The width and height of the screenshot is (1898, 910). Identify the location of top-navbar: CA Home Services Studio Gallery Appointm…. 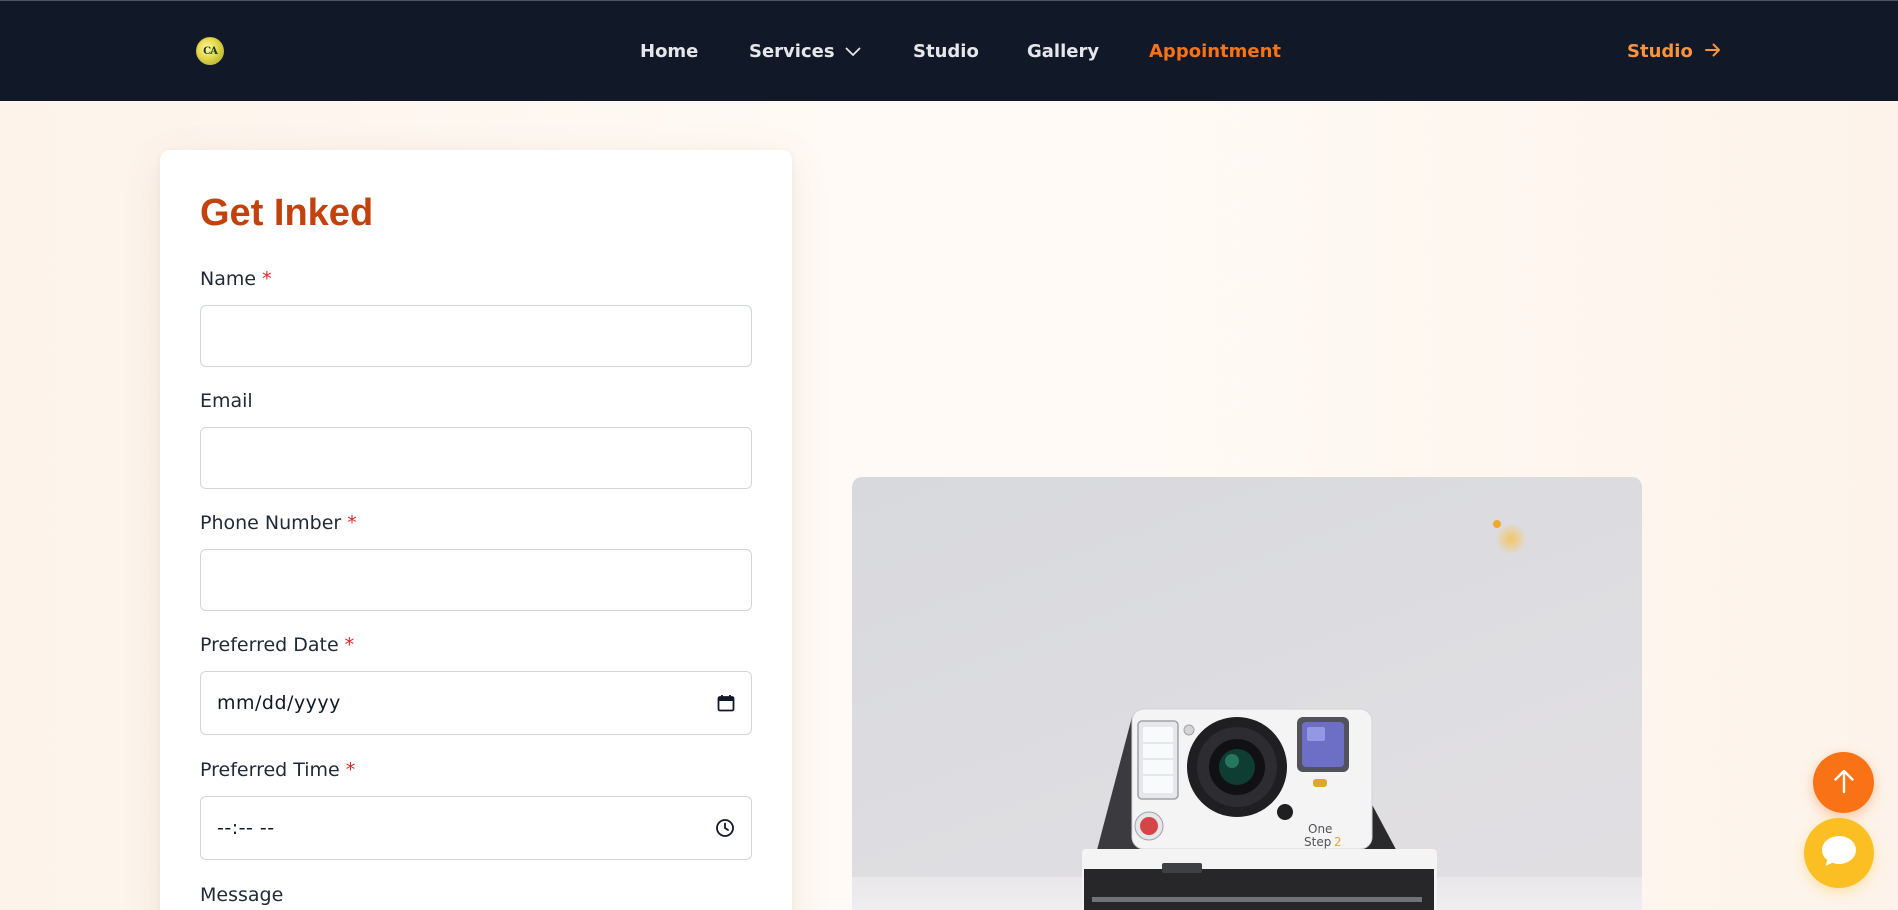
(949, 50).